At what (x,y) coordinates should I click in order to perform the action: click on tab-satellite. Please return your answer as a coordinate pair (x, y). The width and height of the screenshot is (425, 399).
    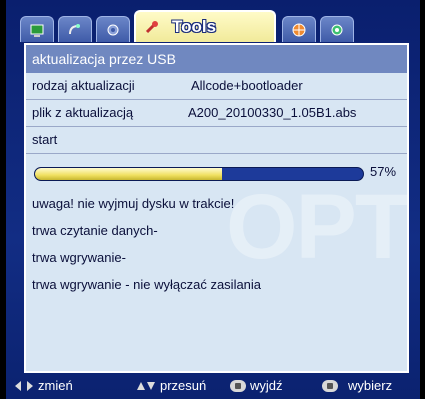
    Looking at the image, I should click on (75, 29).